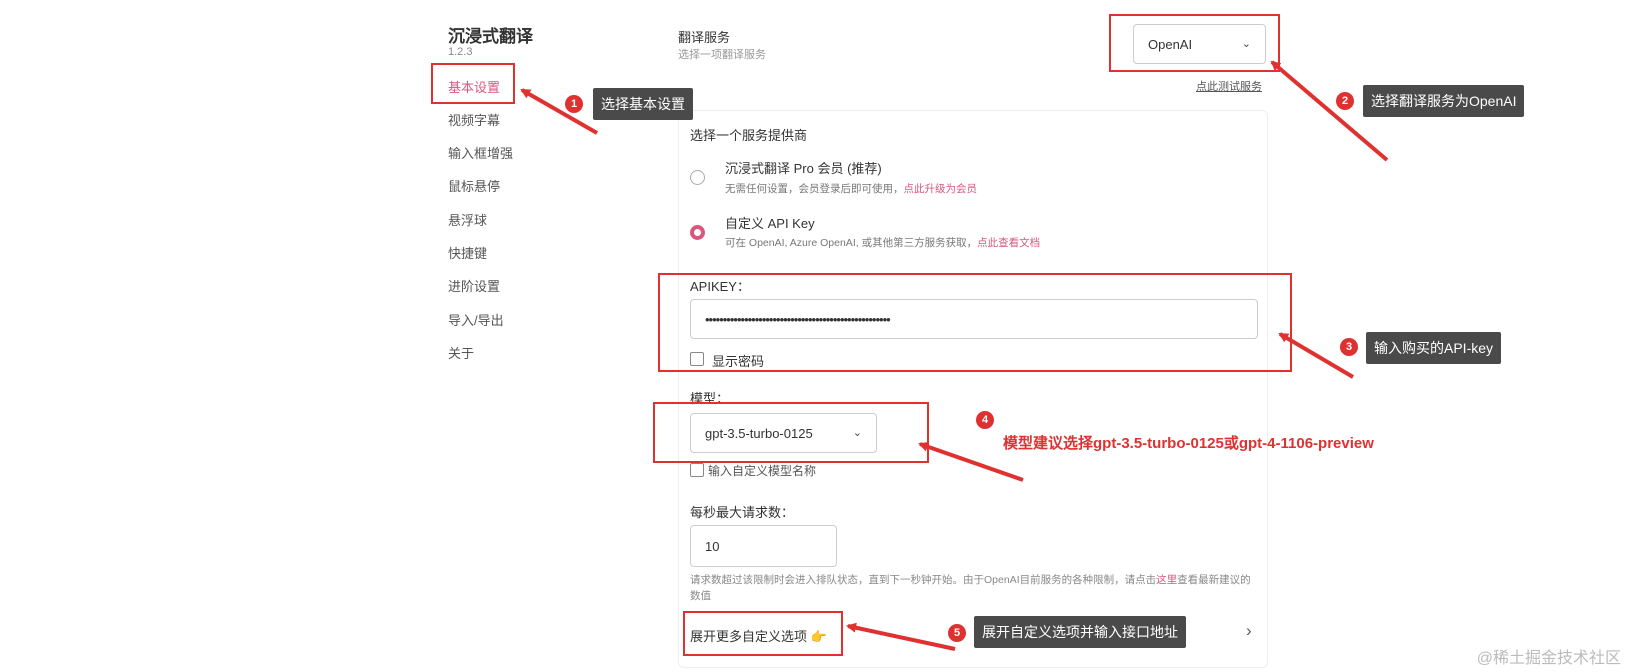 Image resolution: width=1641 pixels, height=672 pixels. Describe the element at coordinates (985, 420) in the screenshot. I see `annotation-badge-4: 4` at that location.